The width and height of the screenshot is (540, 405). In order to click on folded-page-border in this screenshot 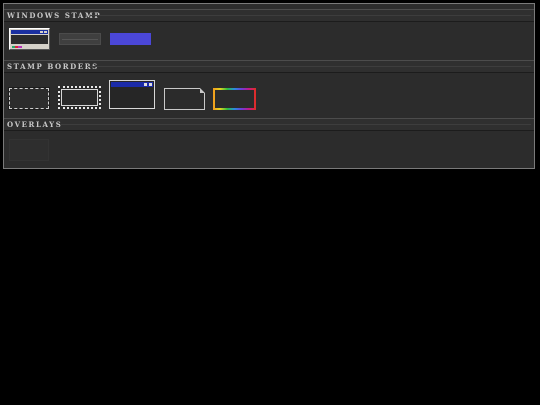, I will do `click(184, 99)`.